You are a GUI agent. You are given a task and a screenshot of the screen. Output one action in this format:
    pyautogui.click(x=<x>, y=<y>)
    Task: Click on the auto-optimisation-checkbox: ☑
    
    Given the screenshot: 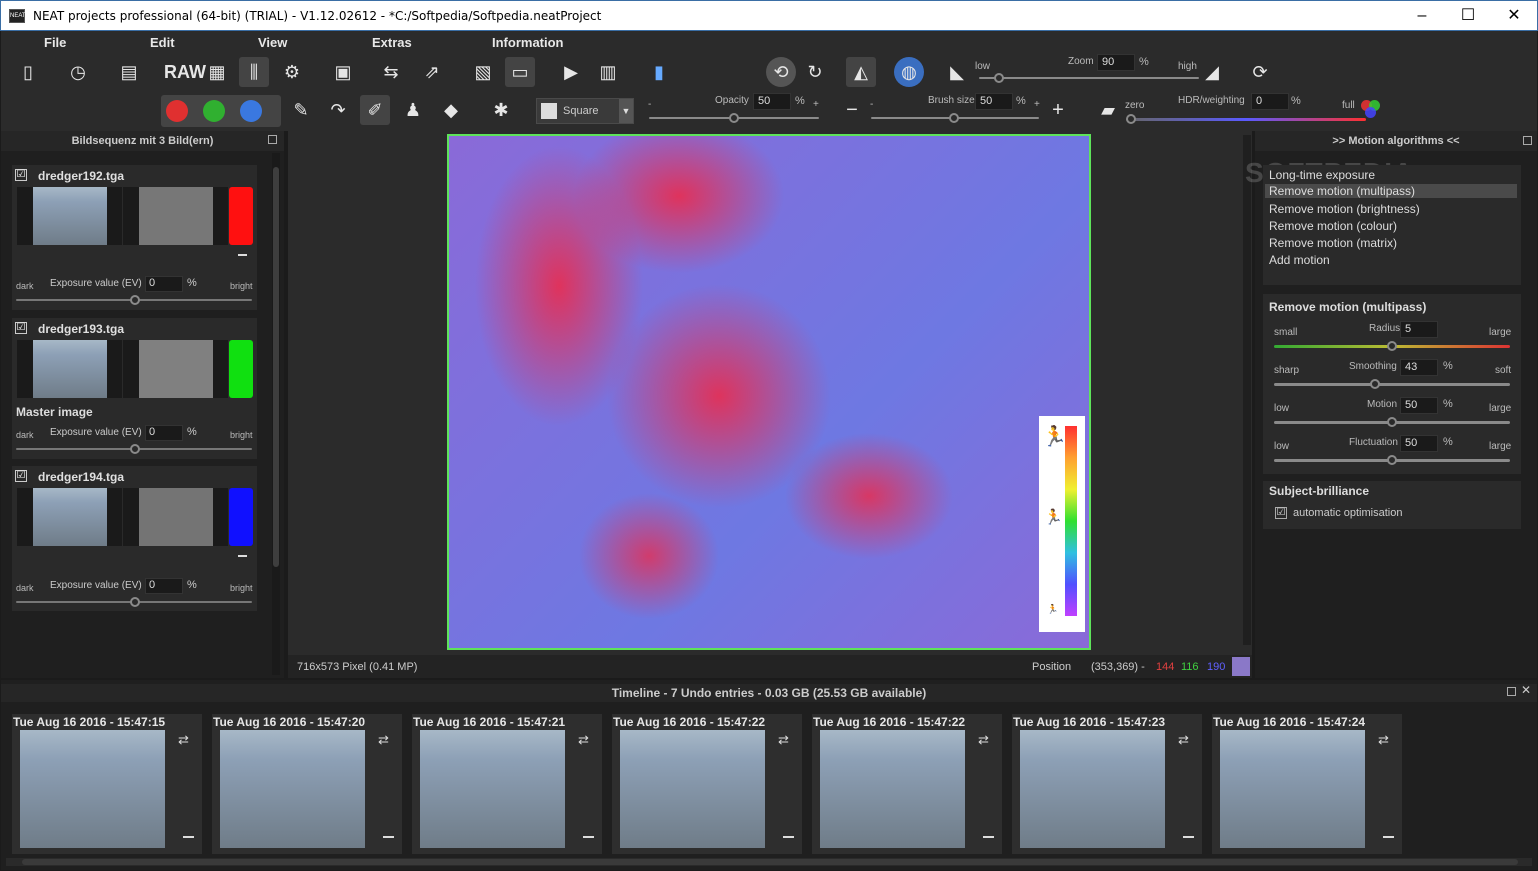 What is the action you would take?
    pyautogui.click(x=1281, y=513)
    